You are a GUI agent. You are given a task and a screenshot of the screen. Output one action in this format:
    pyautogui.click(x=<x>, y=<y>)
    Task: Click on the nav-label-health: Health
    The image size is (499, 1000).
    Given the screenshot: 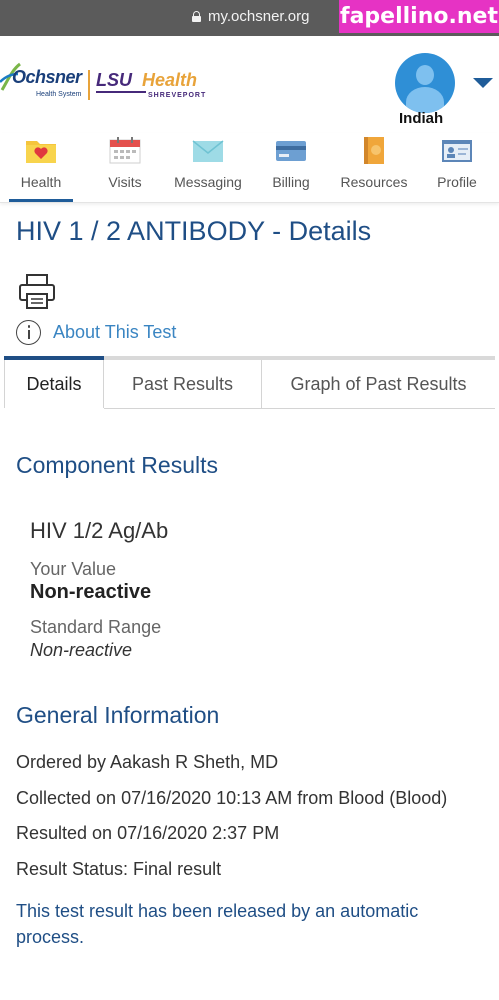 What is the action you would take?
    pyautogui.click(x=41, y=182)
    